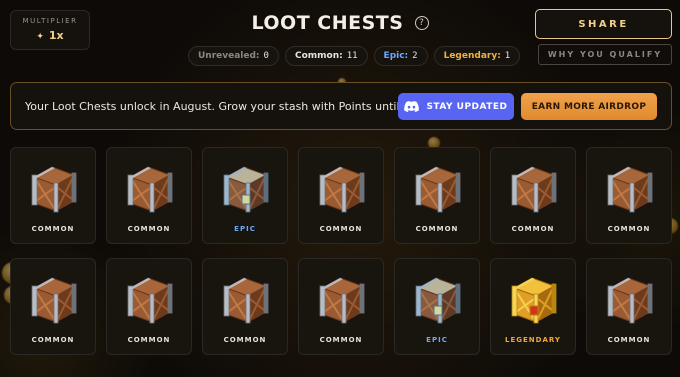 This screenshot has height=377, width=680. Describe the element at coordinates (421, 23) in the screenshot. I see `question-circle-icon: ?` at that location.